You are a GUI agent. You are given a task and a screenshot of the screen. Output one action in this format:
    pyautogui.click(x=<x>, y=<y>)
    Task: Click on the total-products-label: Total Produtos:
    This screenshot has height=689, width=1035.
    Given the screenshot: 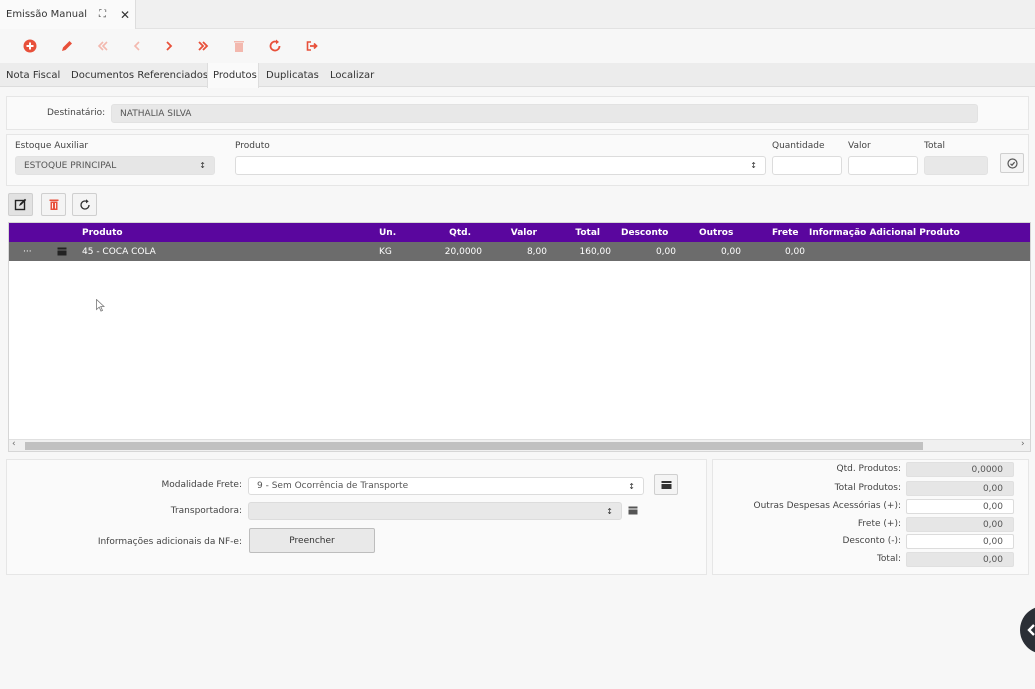 What is the action you would take?
    pyautogui.click(x=867, y=488)
    